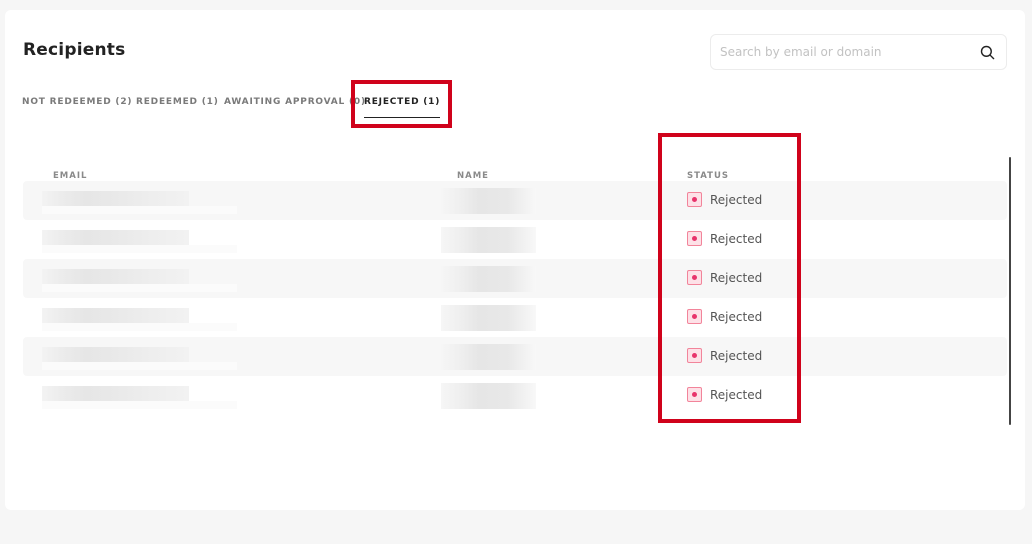 Image resolution: width=1032 pixels, height=544 pixels. Describe the element at coordinates (1010, 291) in the screenshot. I see `scrollbar` at that location.